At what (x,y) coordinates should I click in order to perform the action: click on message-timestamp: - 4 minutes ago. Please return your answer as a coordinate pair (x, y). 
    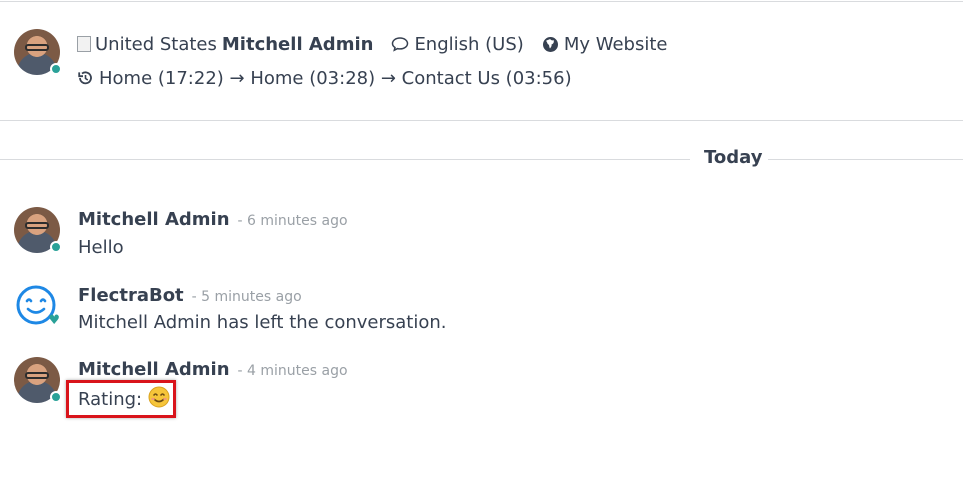
    Looking at the image, I should click on (292, 371).